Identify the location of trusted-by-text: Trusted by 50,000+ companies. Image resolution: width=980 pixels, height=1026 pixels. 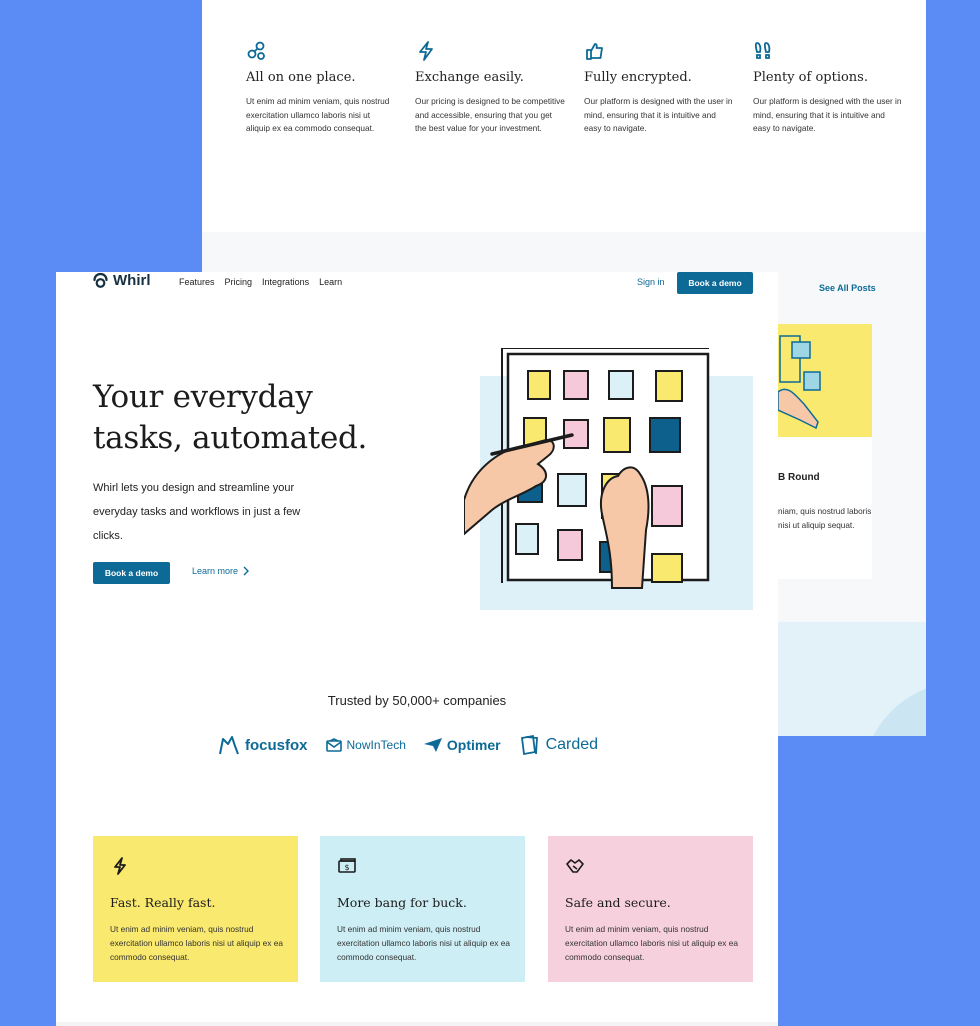
(417, 700).